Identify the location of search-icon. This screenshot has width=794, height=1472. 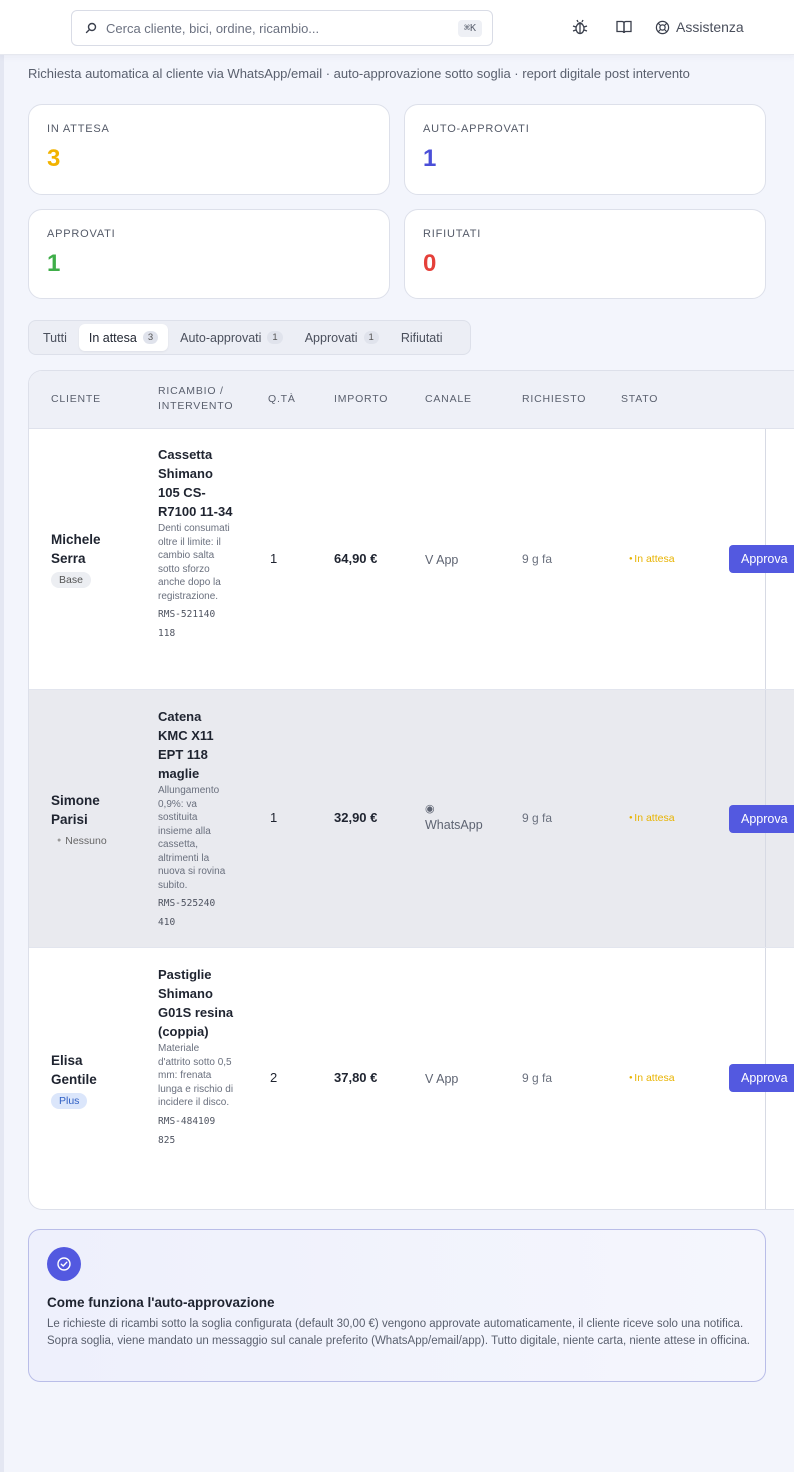
(91, 28).